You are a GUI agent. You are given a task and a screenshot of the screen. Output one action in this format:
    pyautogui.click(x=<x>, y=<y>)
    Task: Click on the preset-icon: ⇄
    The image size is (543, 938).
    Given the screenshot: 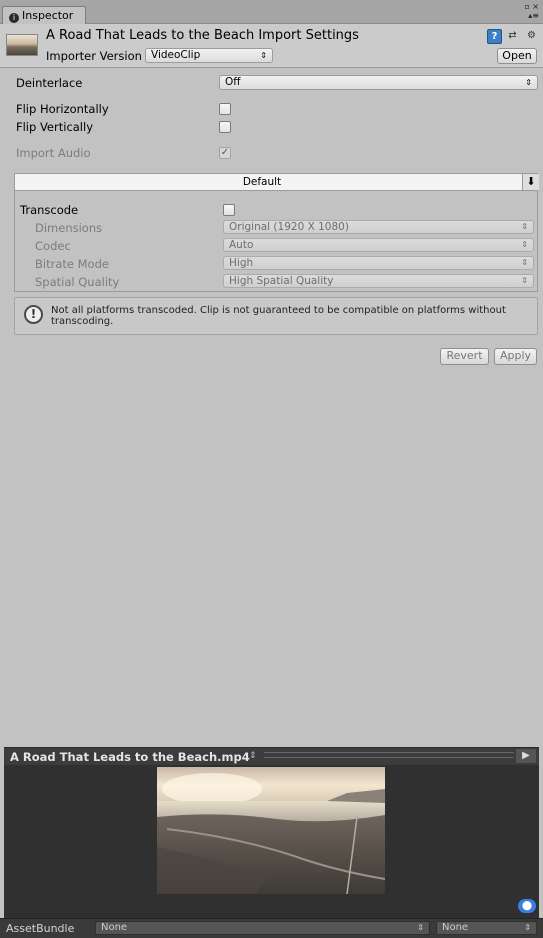 What is the action you would take?
    pyautogui.click(x=512, y=36)
    